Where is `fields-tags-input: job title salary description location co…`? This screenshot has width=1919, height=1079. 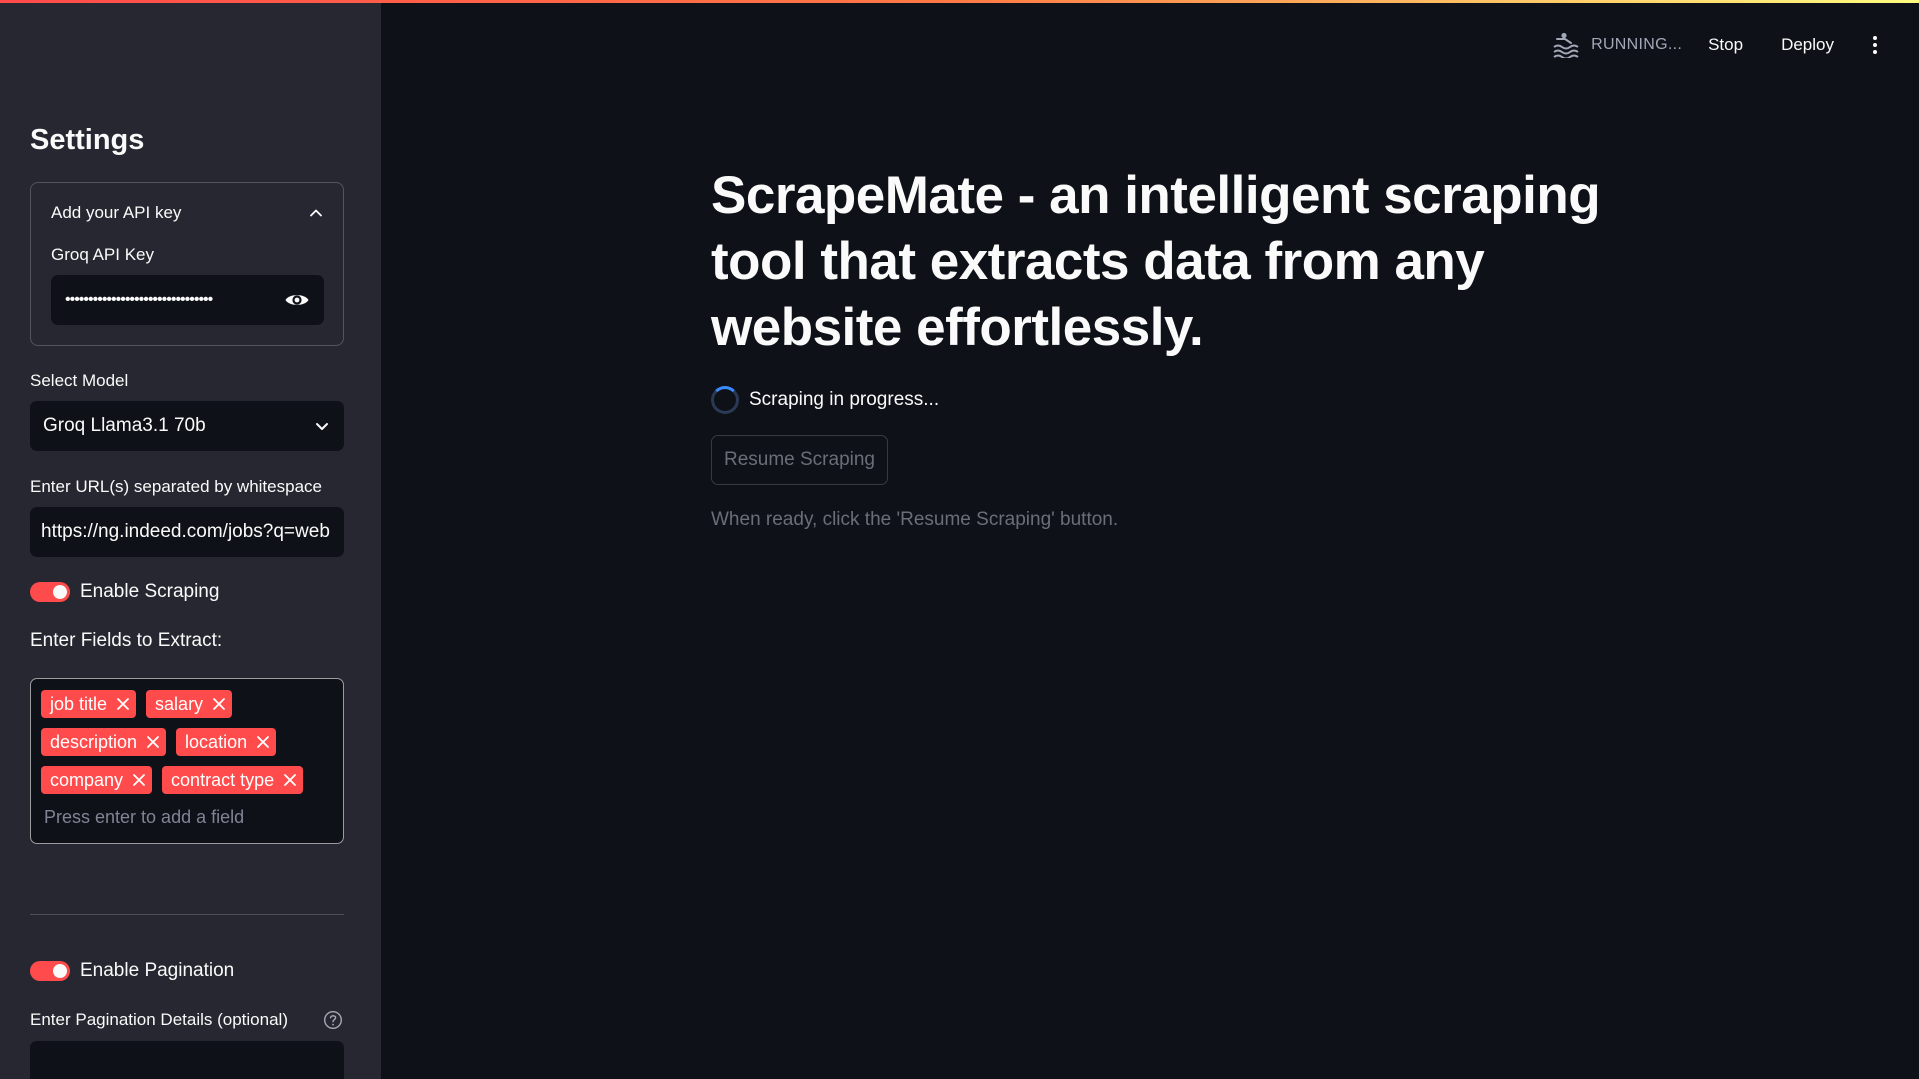 fields-tags-input: job title salary description location co… is located at coordinates (187, 761).